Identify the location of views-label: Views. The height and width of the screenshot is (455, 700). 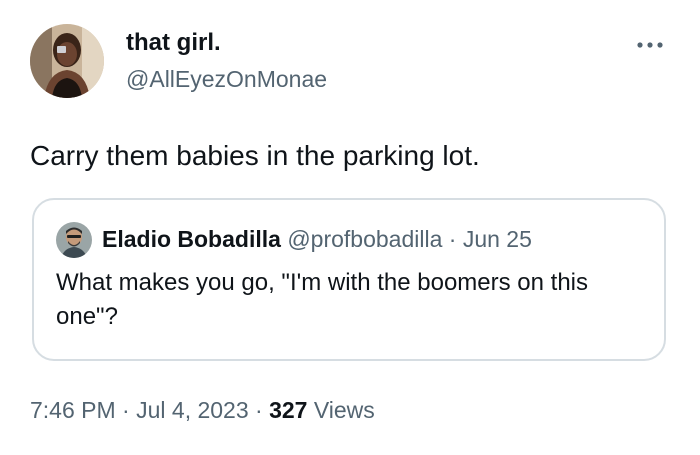
(344, 410).